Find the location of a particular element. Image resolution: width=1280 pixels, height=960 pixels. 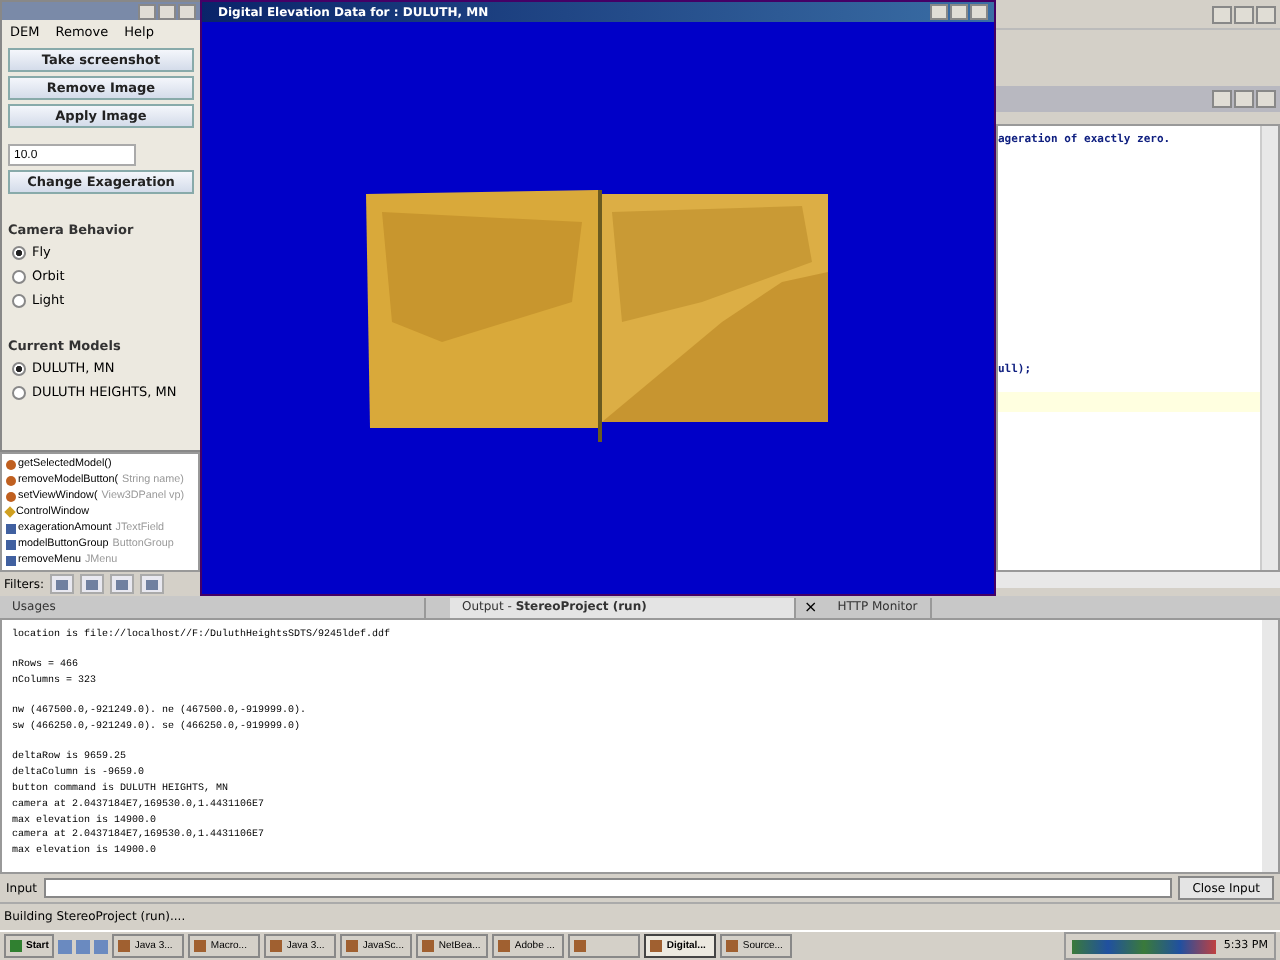

taskbar-button is located at coordinates (604, 946).